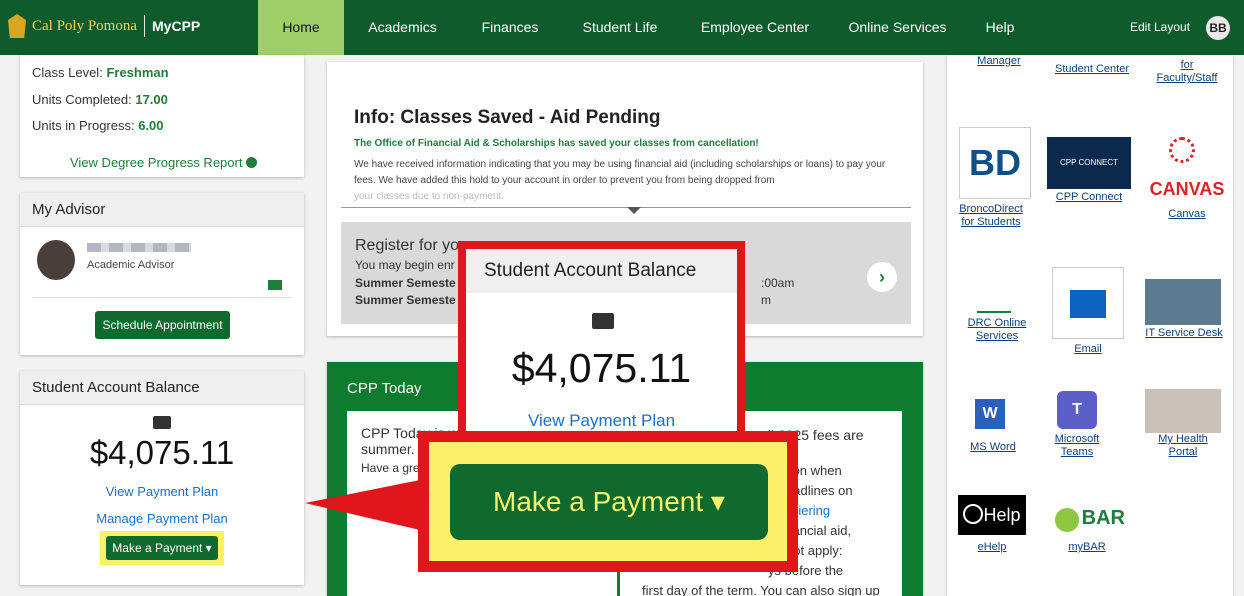  I want to click on zoom-view-payment-plan: View Payment Plan, so click(601, 421).